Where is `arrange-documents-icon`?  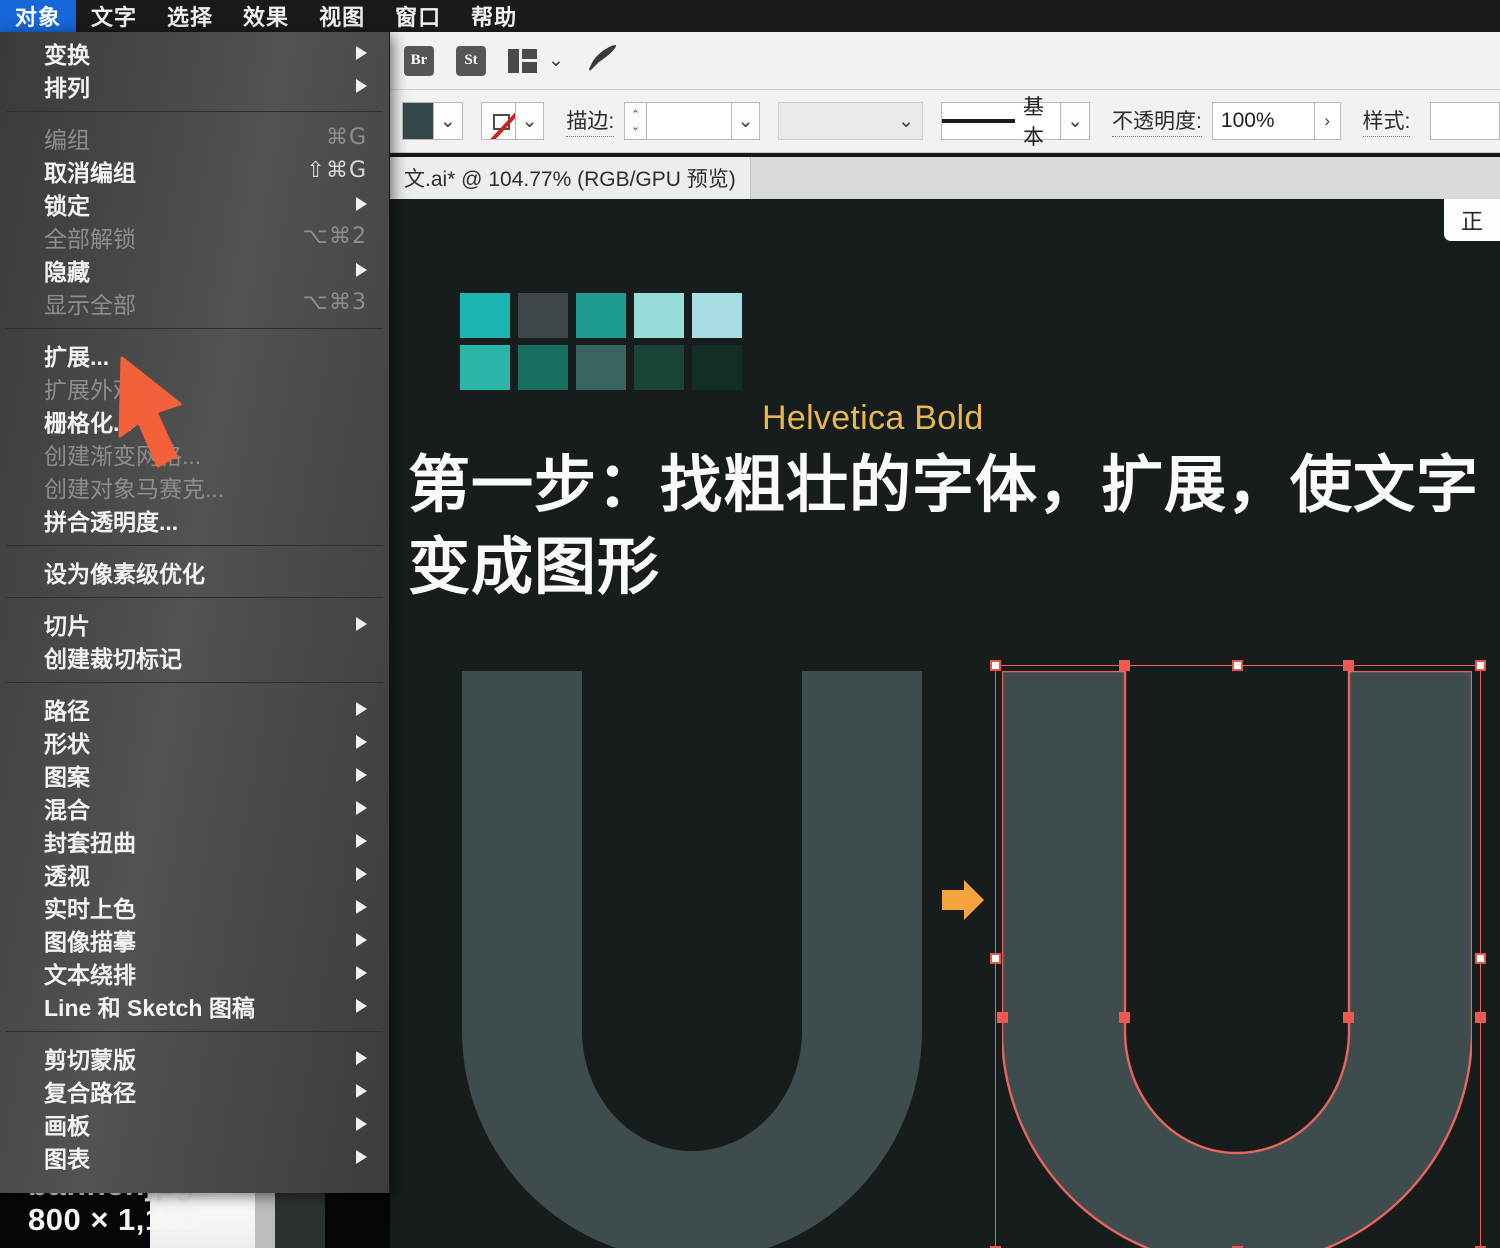 arrange-documents-icon is located at coordinates (523, 60).